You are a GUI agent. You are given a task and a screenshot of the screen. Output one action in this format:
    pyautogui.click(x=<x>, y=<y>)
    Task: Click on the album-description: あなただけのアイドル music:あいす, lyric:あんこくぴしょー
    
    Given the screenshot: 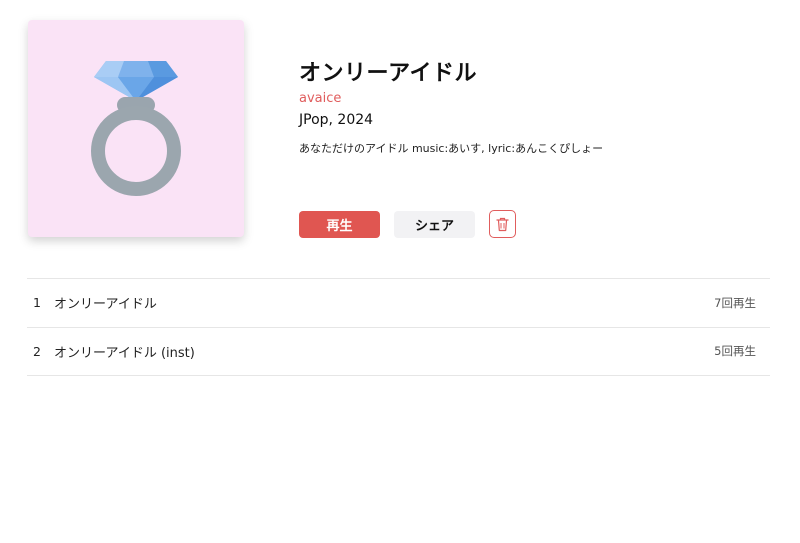 What is the action you would take?
    pyautogui.click(x=451, y=148)
    